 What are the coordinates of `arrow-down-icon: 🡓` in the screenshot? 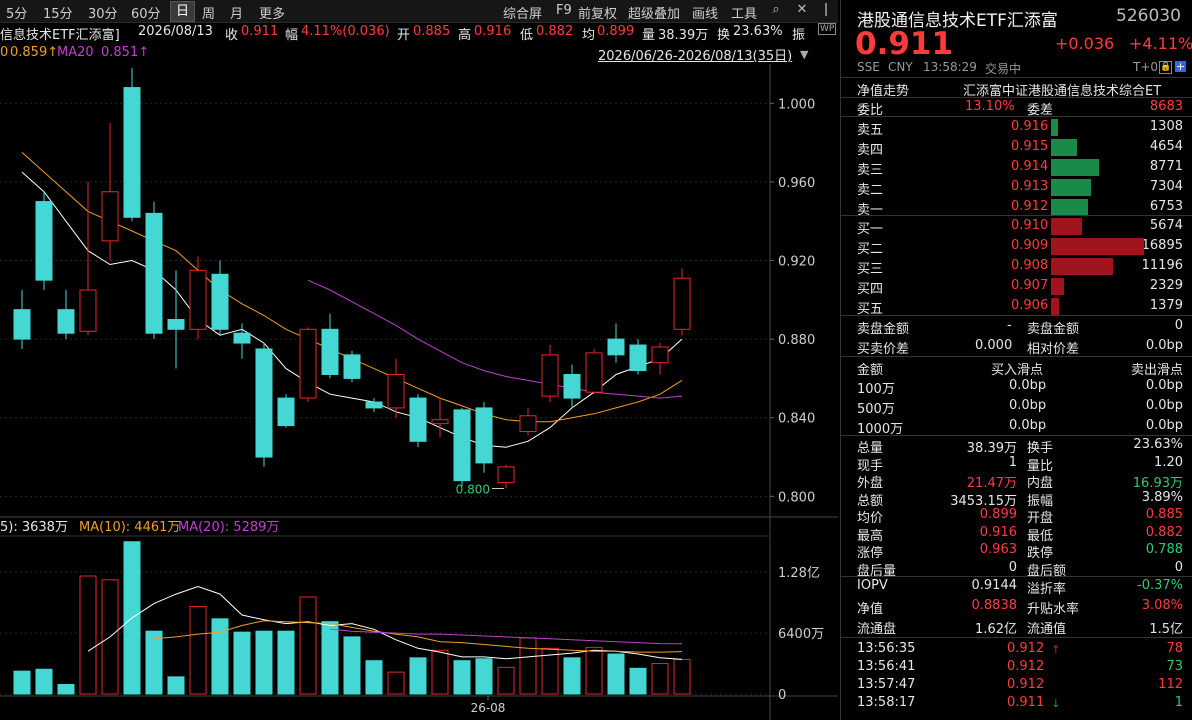 It's located at (1056, 703).